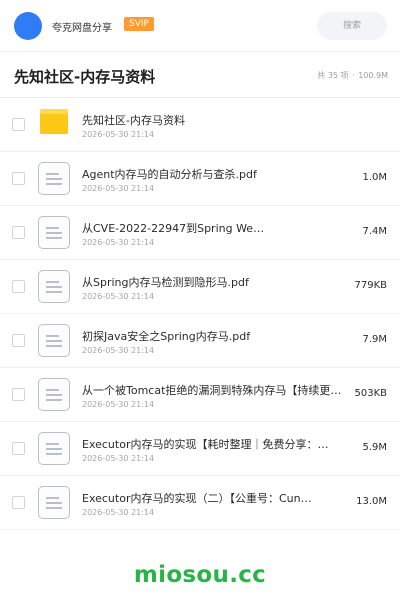 The height and width of the screenshot is (600, 400). What do you see at coordinates (374, 339) in the screenshot?
I see `file-size: 7.9M` at bounding box center [374, 339].